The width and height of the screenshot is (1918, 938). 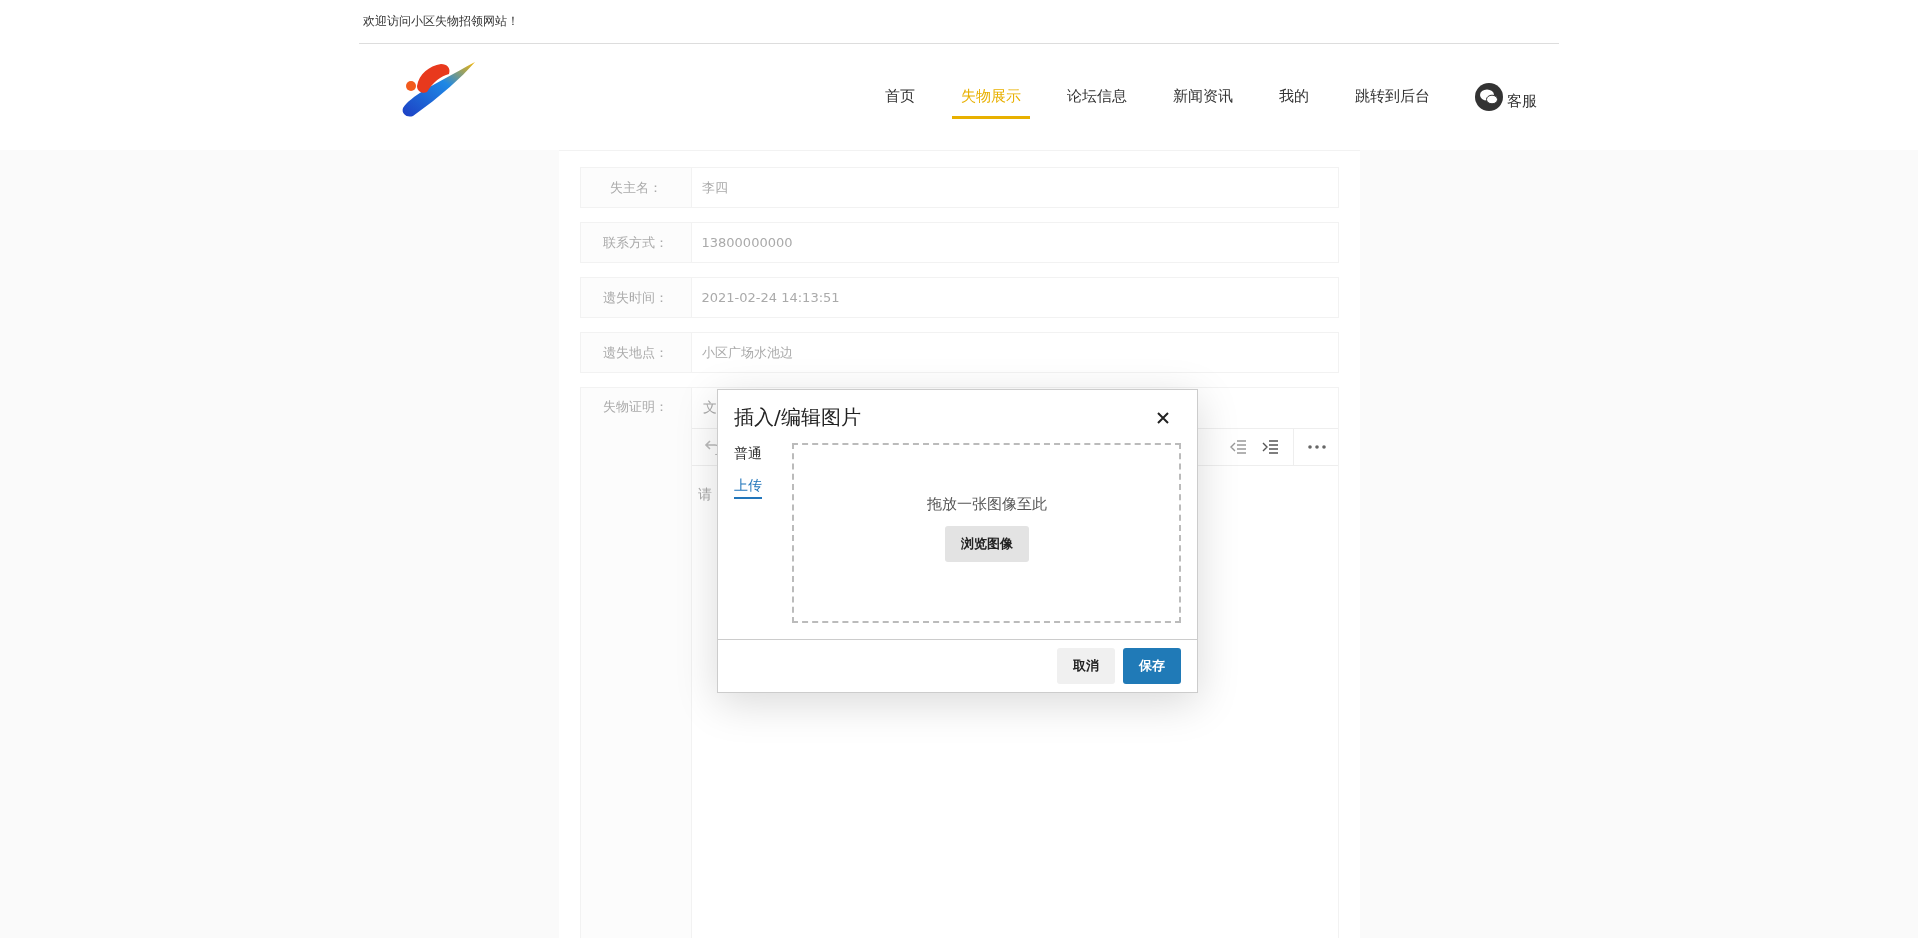 I want to click on cancel-button: 取消, so click(x=1086, y=666).